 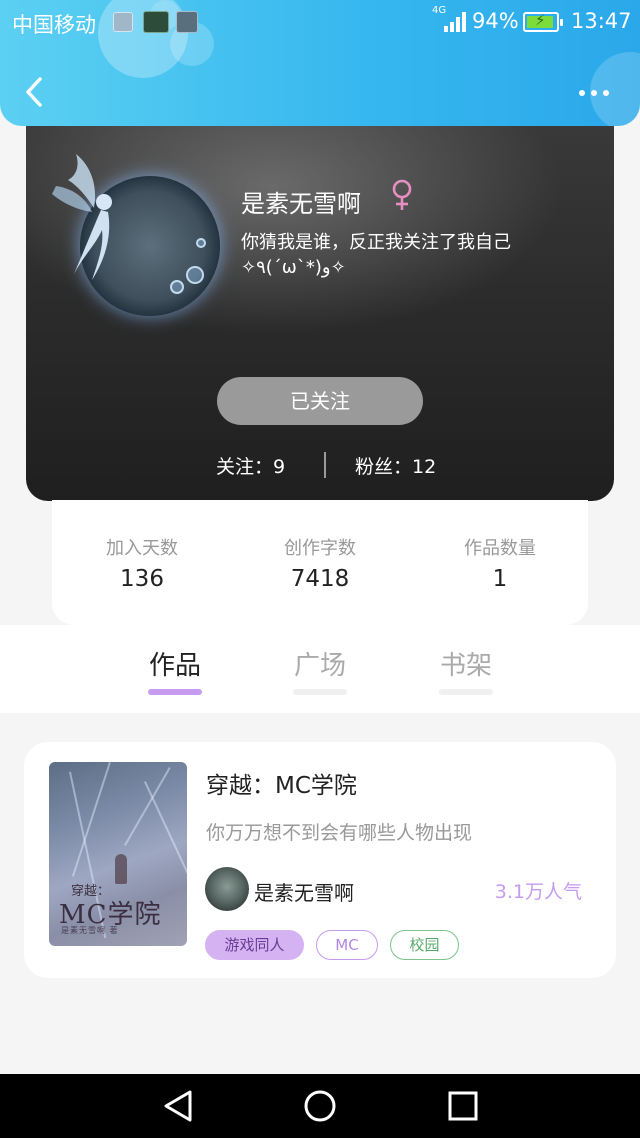 I want to click on tab-bar: 作品 广场 书架, so click(x=320, y=669).